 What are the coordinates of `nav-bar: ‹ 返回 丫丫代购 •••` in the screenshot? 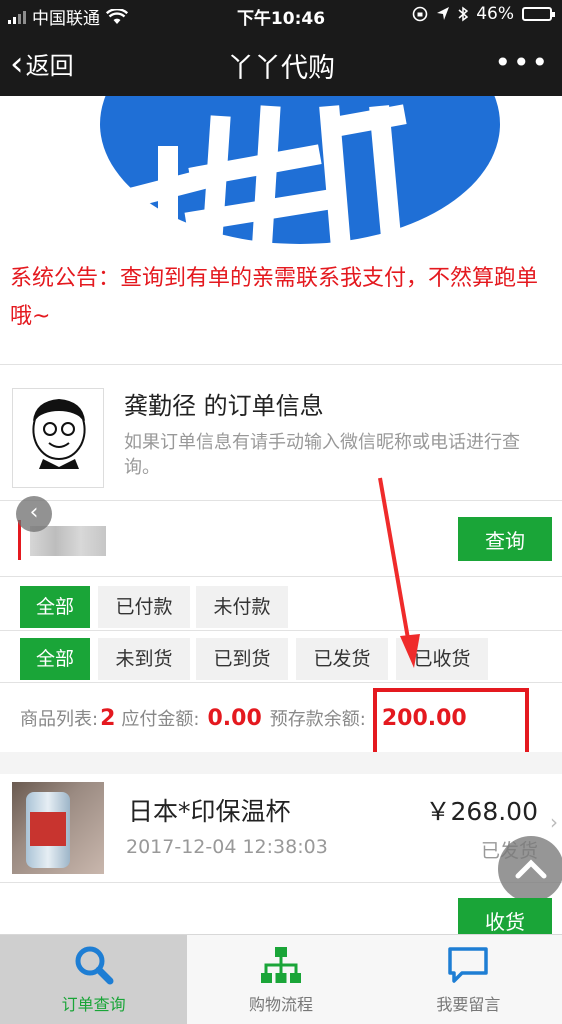 It's located at (281, 63).